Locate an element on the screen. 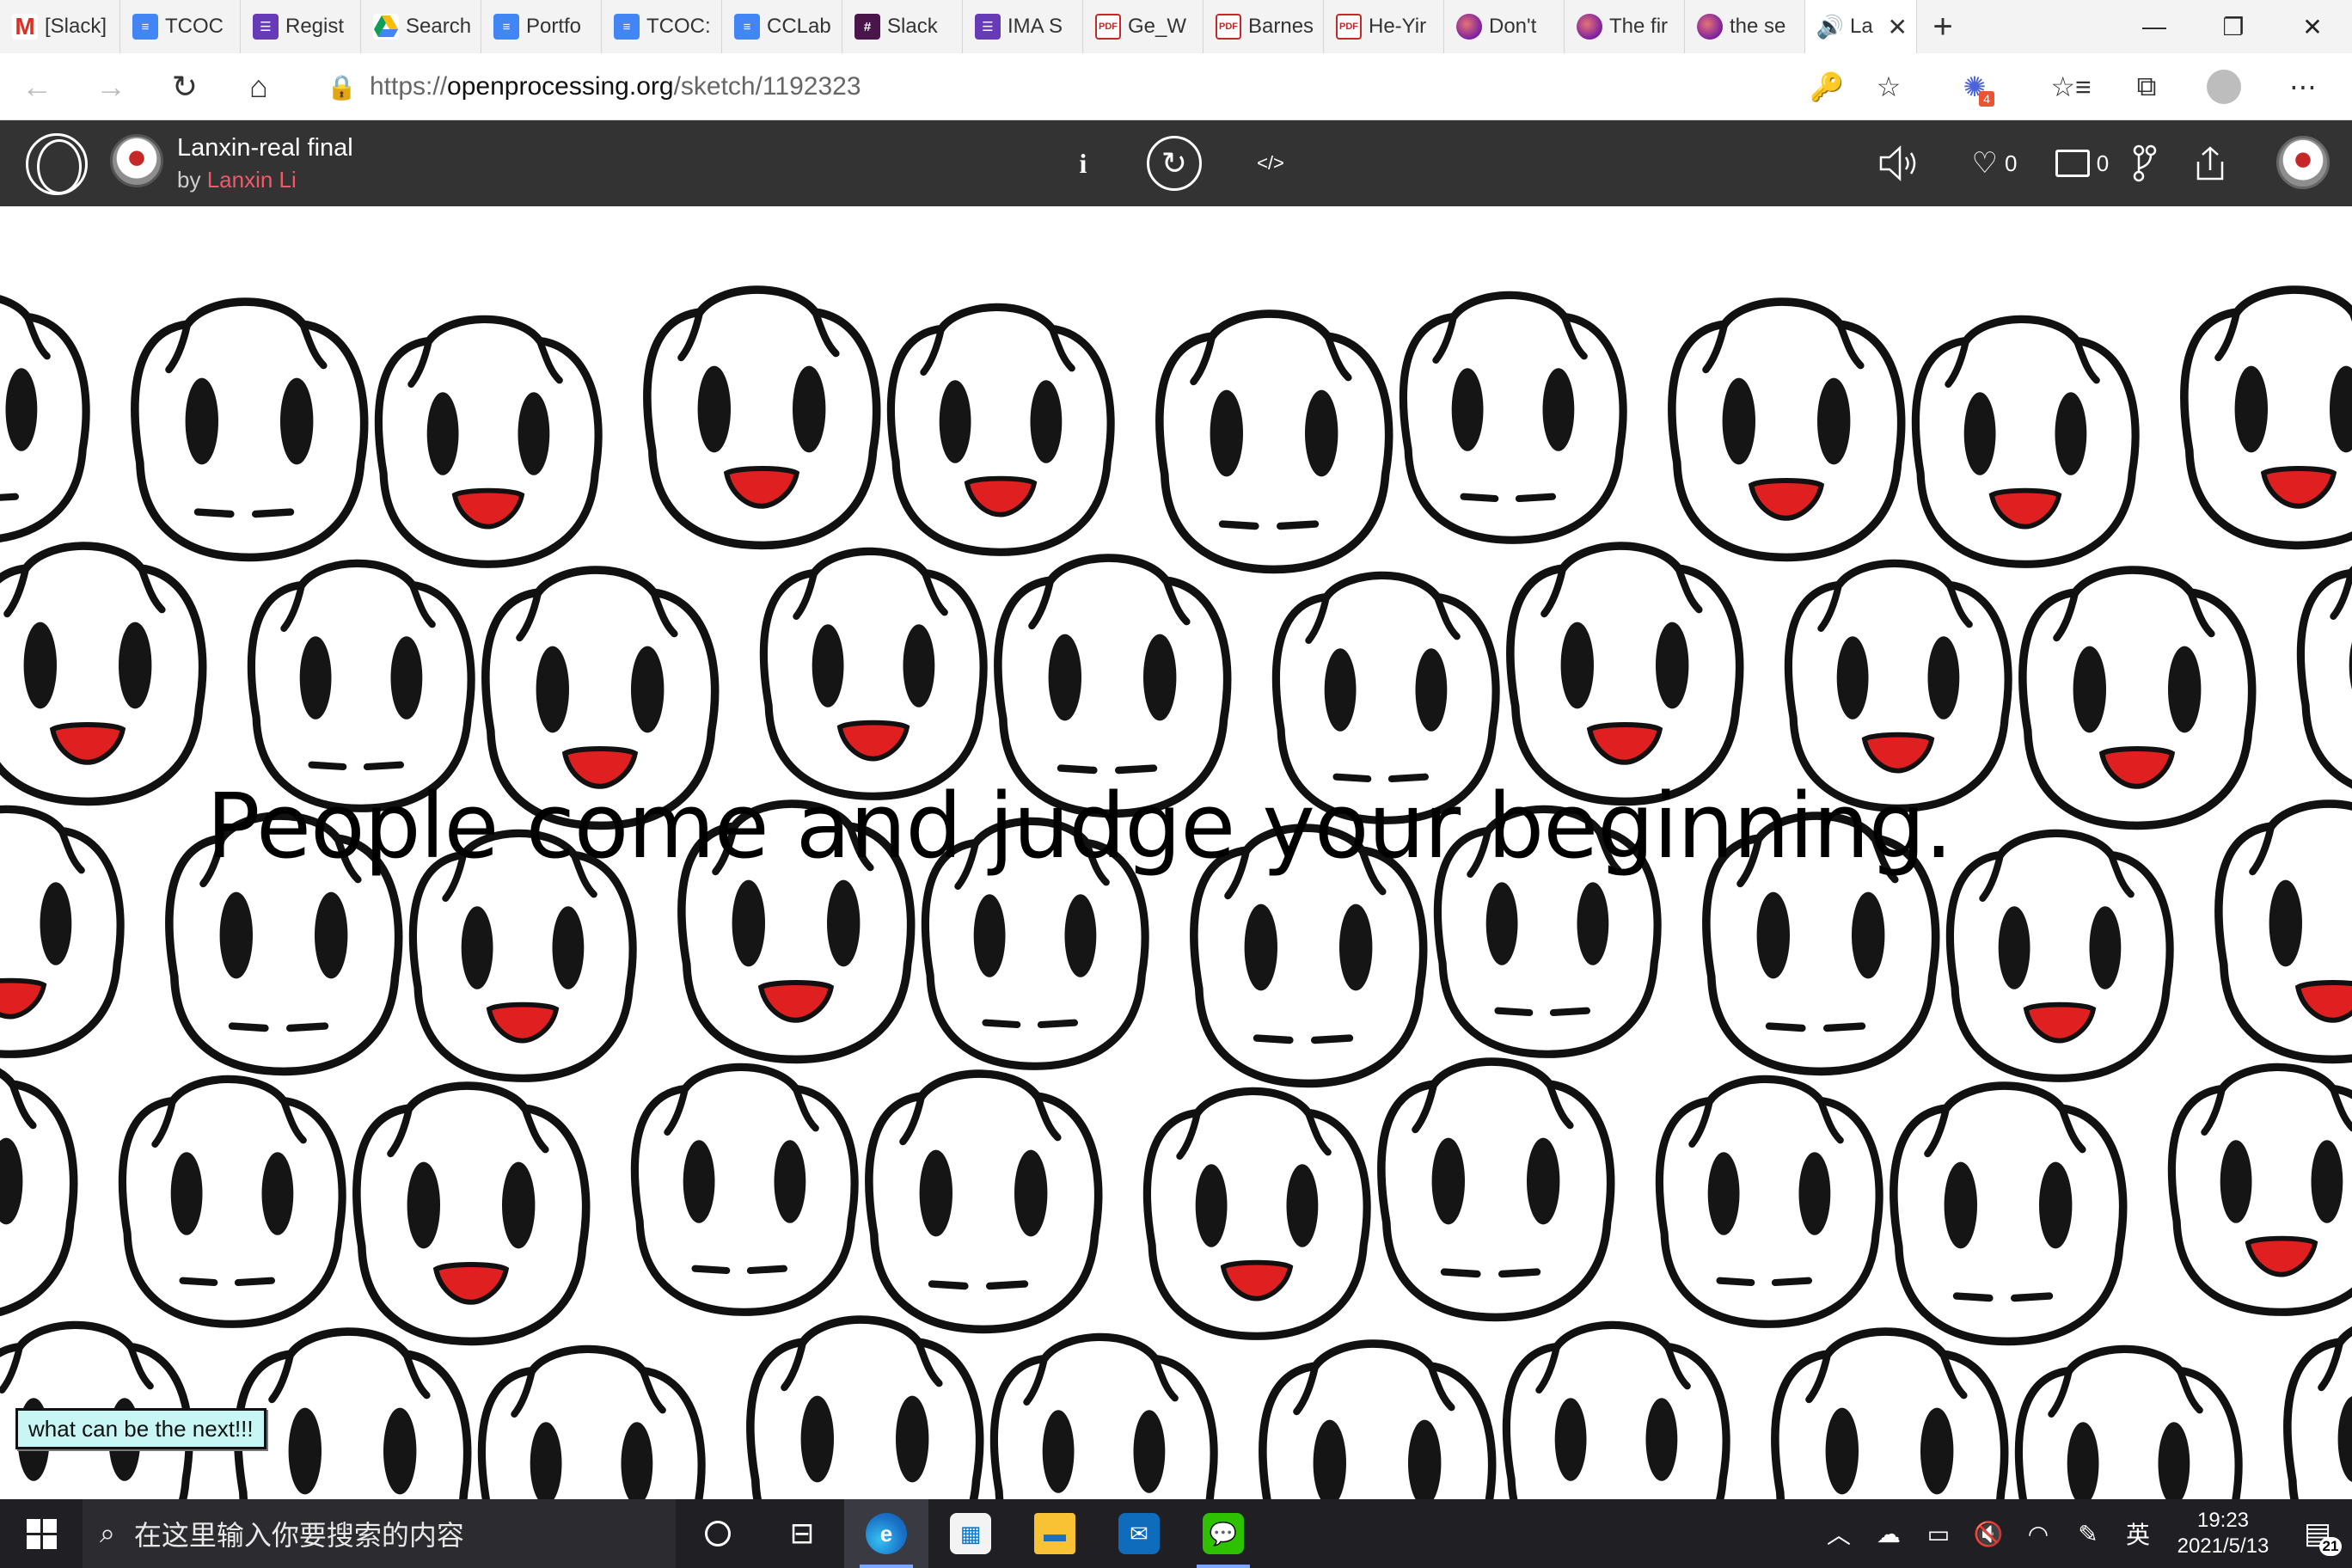 This screenshot has height=1568, width=2352. microsoft-store-icon: ▦ is located at coordinates (970, 1533).